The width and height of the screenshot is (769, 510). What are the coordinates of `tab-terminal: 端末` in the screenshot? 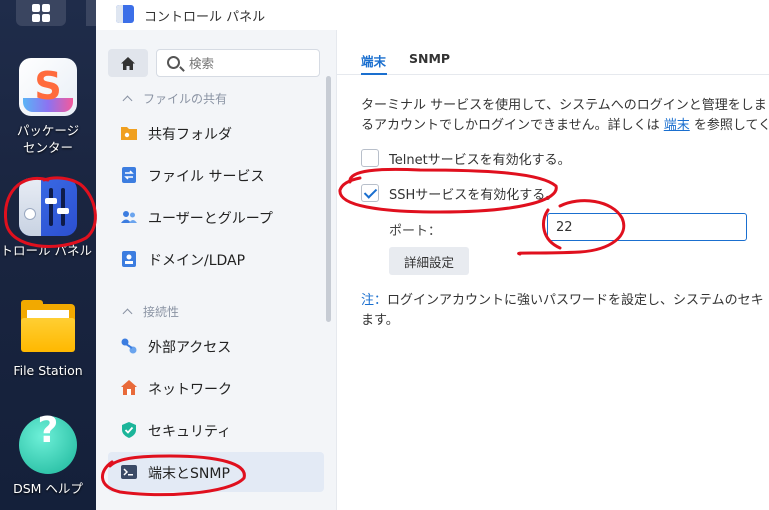 It's located at (373, 60).